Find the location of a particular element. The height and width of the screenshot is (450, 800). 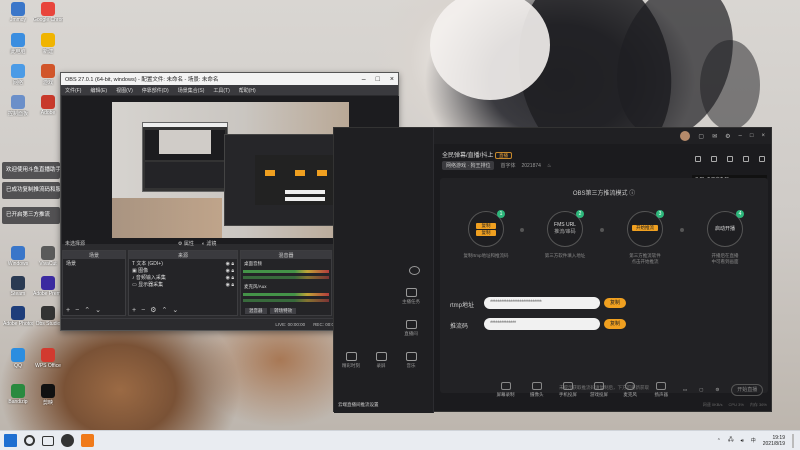

menu-edit: 编辑(E) is located at coordinates (98, 90).